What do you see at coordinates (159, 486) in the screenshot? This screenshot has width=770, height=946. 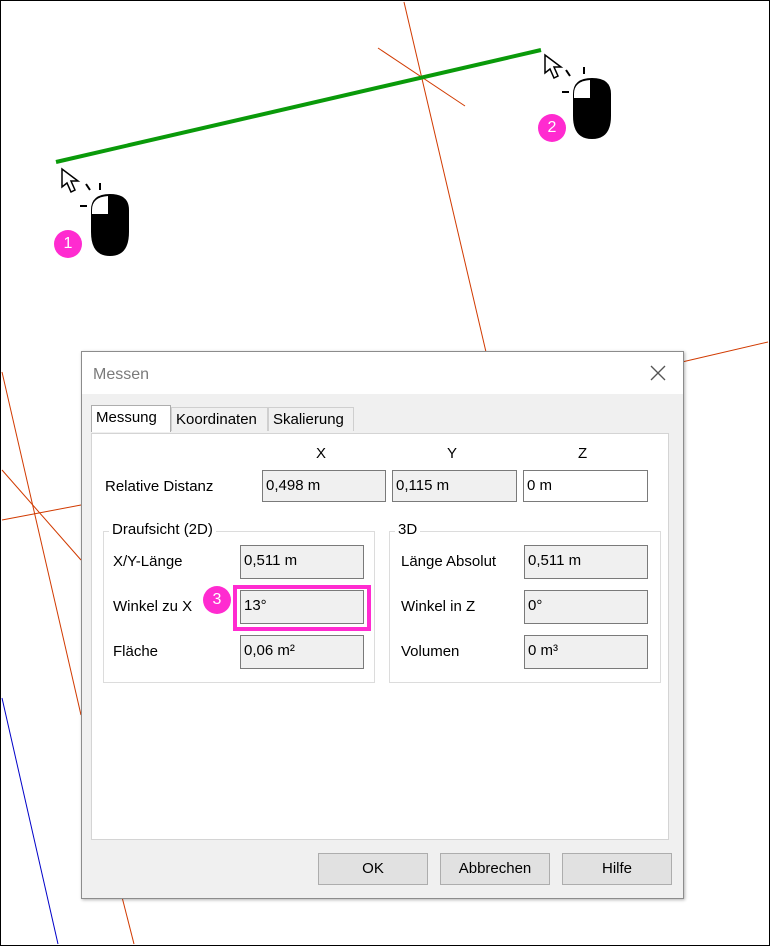 I see `relative-distance-label: Relative Distanz` at bounding box center [159, 486].